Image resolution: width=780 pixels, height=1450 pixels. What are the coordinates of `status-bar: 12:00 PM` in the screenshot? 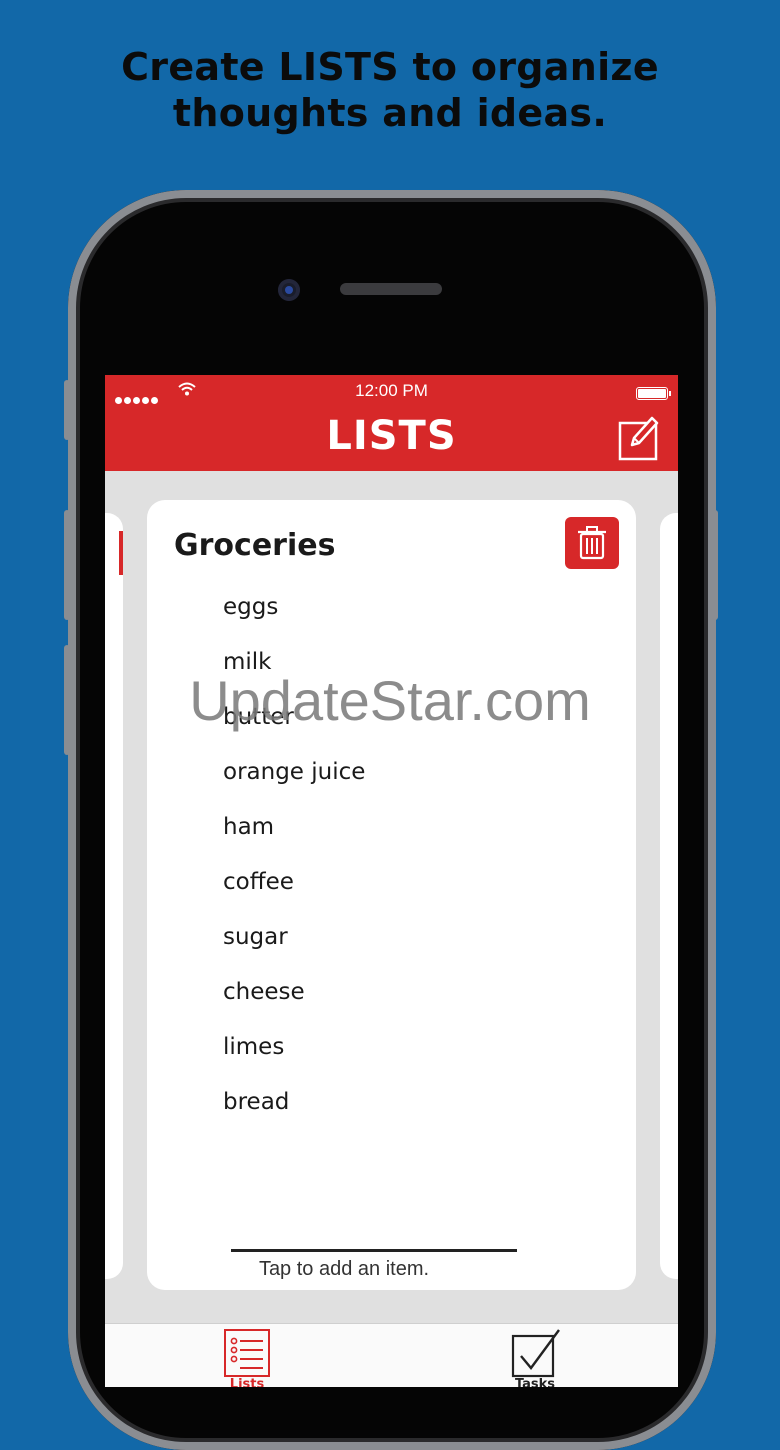 It's located at (391, 392).